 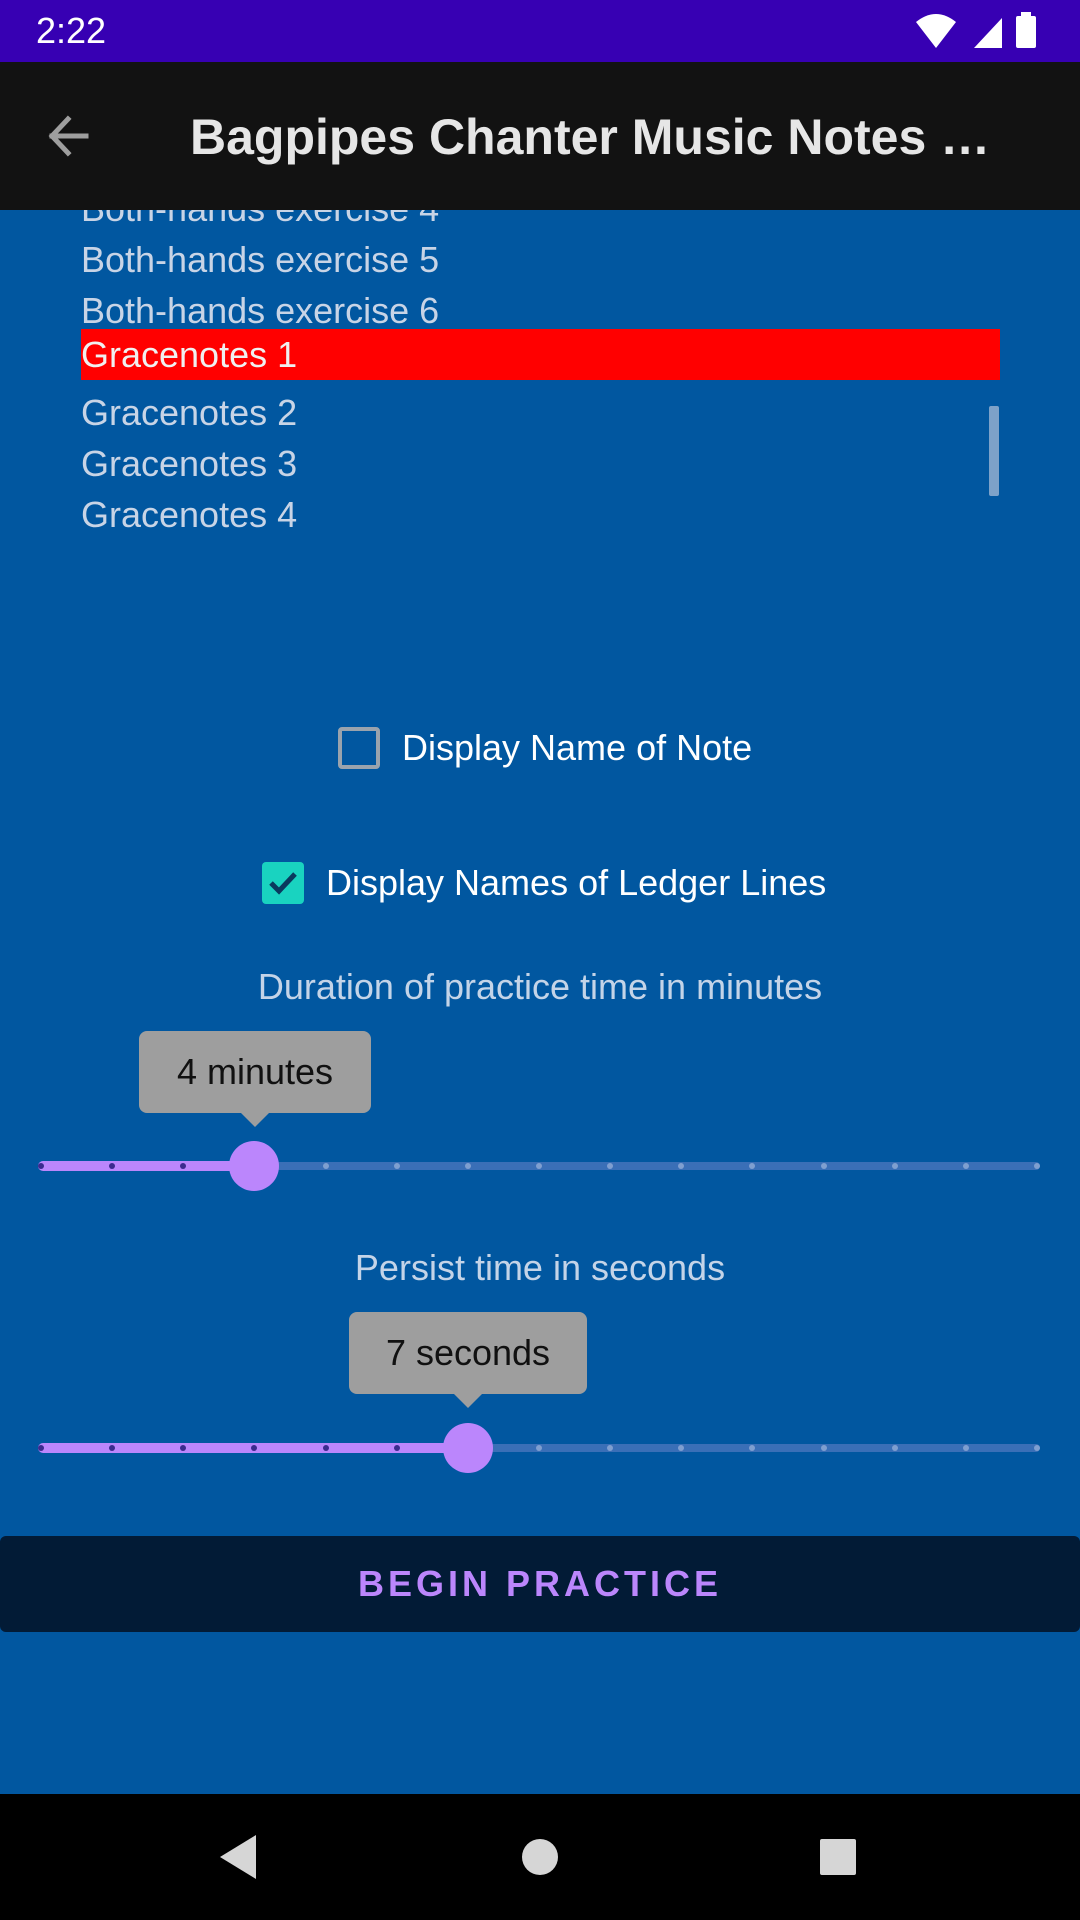 What do you see at coordinates (540, 514) in the screenshot?
I see `list-item: Gracenotes 4` at bounding box center [540, 514].